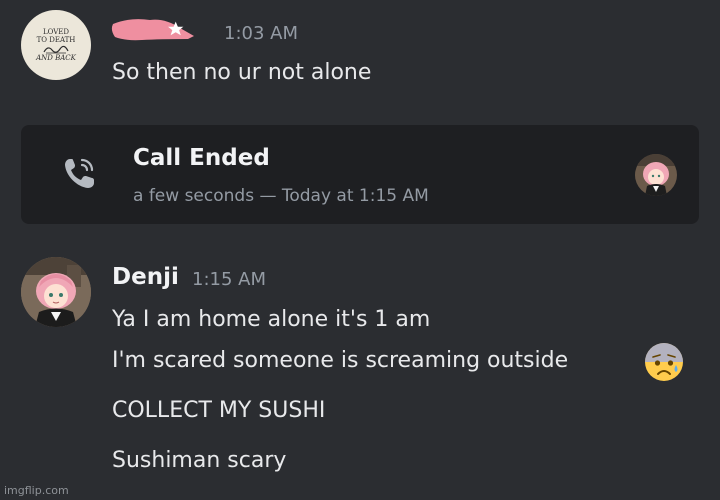  I want to click on message-text: Ya I am home alone it's 1 am, so click(271, 319).